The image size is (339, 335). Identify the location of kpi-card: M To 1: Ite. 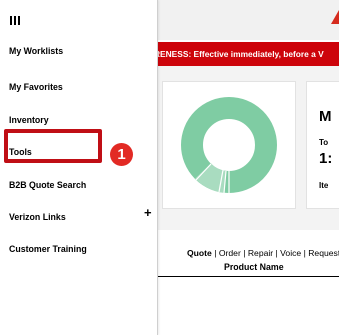
(322, 145).